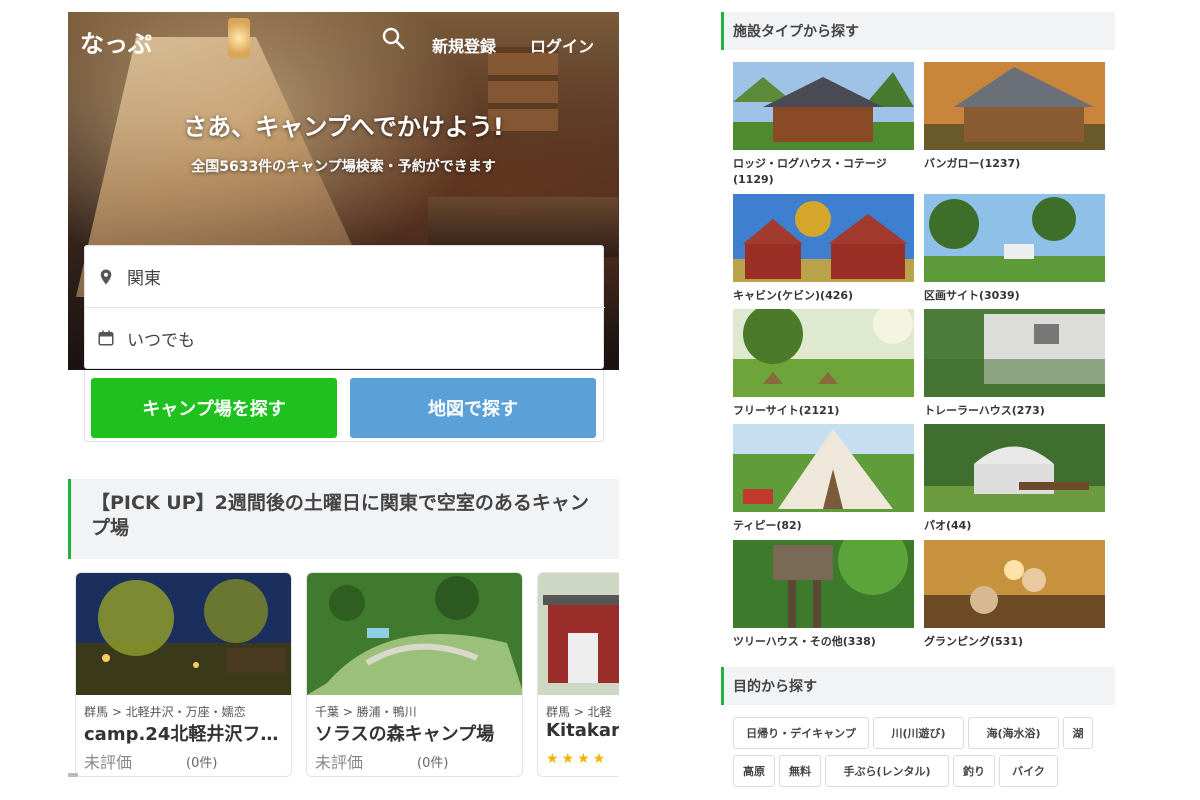 This screenshot has height=800, width=1200. Describe the element at coordinates (793, 295) in the screenshot. I see `facility-label: キャビン(ケビン)(426)` at that location.